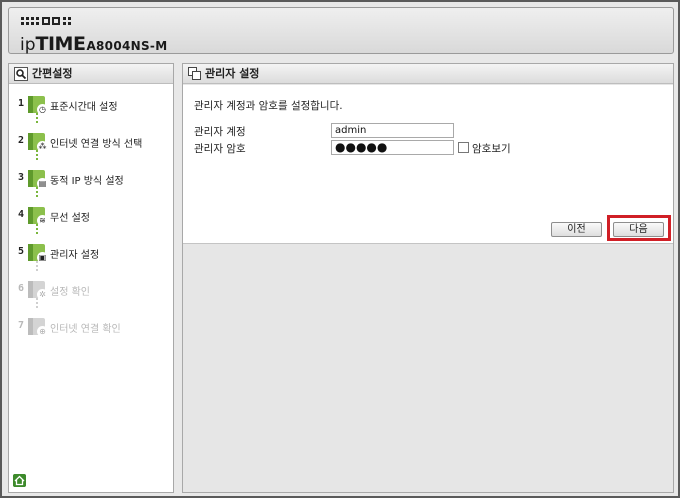 This screenshot has height=498, width=680. What do you see at coordinates (21, 214) in the screenshot?
I see `step-number: 4` at bounding box center [21, 214].